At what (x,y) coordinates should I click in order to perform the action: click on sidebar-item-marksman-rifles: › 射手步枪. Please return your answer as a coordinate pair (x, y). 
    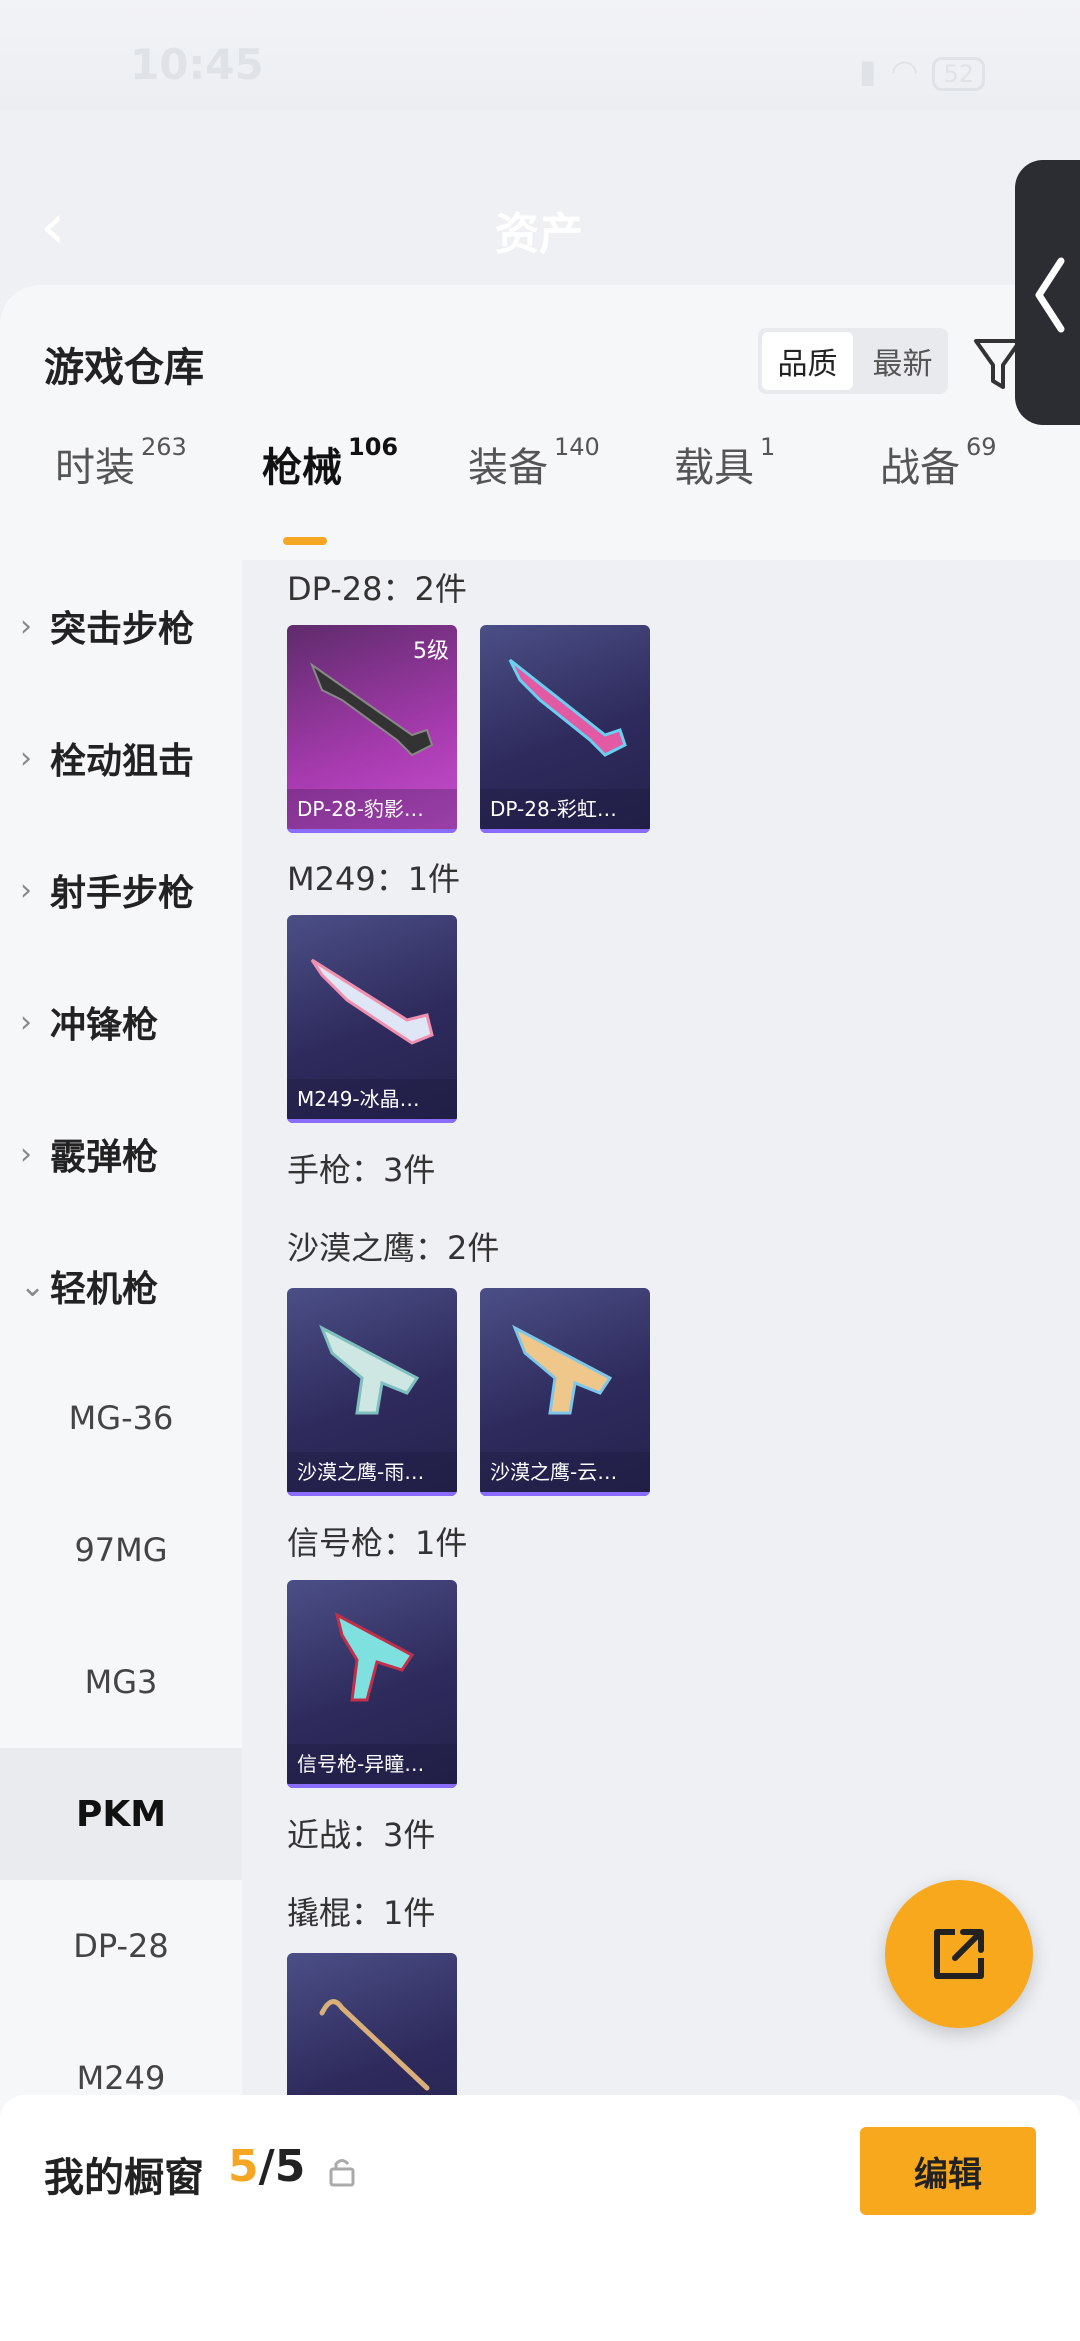
    Looking at the image, I should click on (121, 890).